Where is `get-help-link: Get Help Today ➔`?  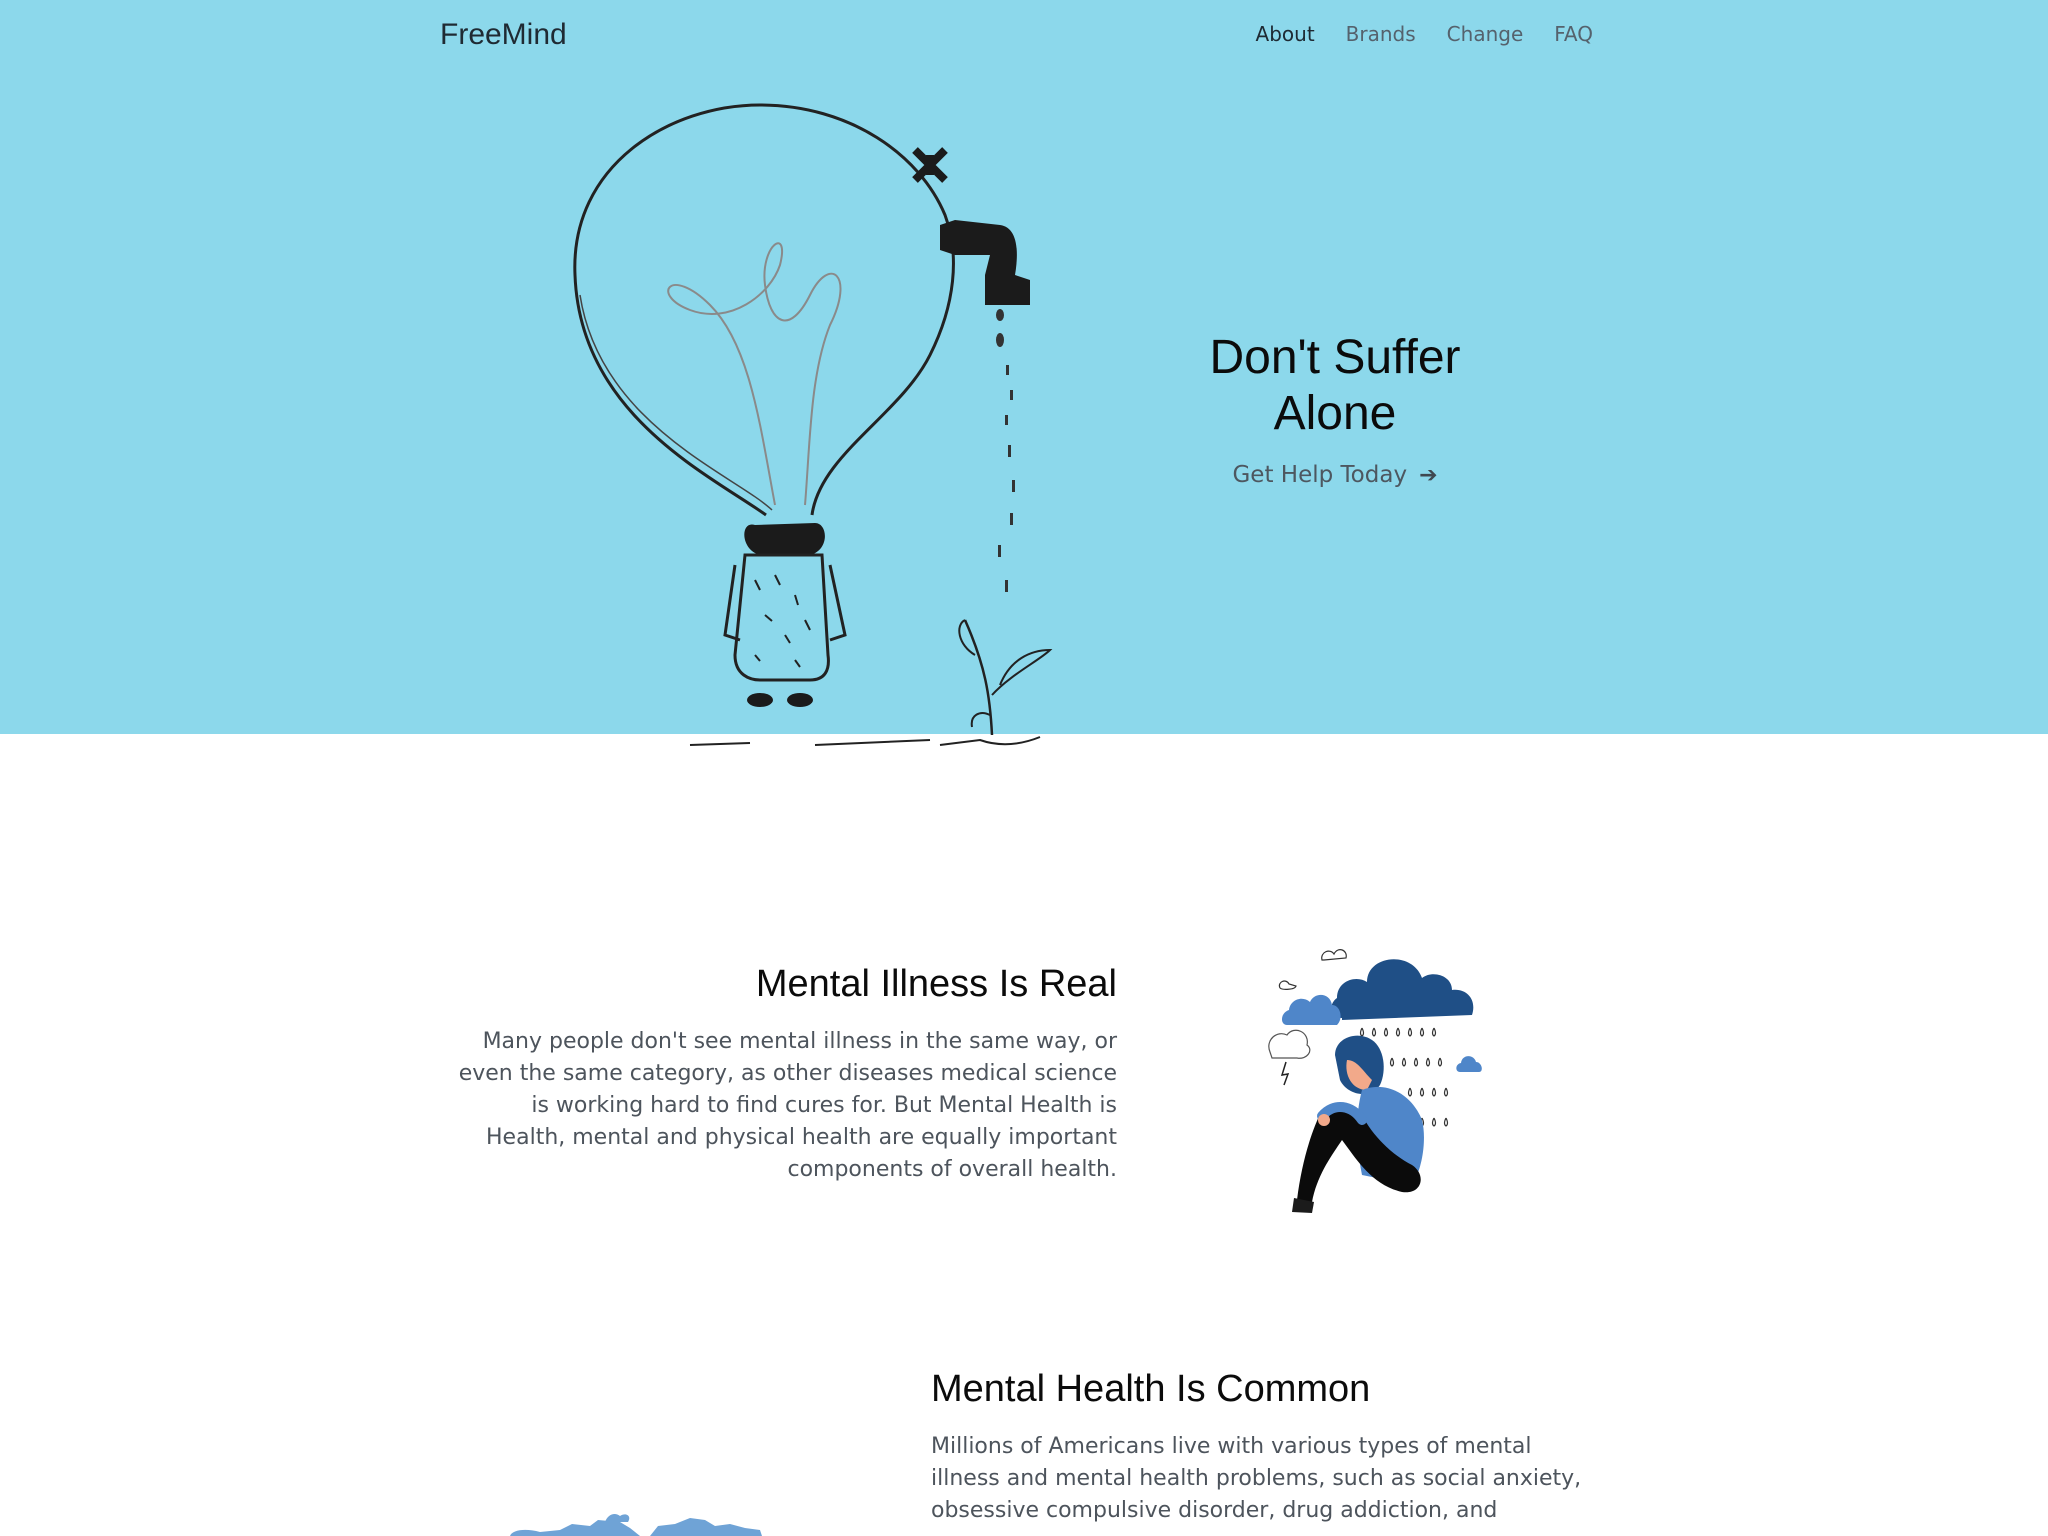
get-help-link: Get Help Today ➔ is located at coordinates (1334, 475).